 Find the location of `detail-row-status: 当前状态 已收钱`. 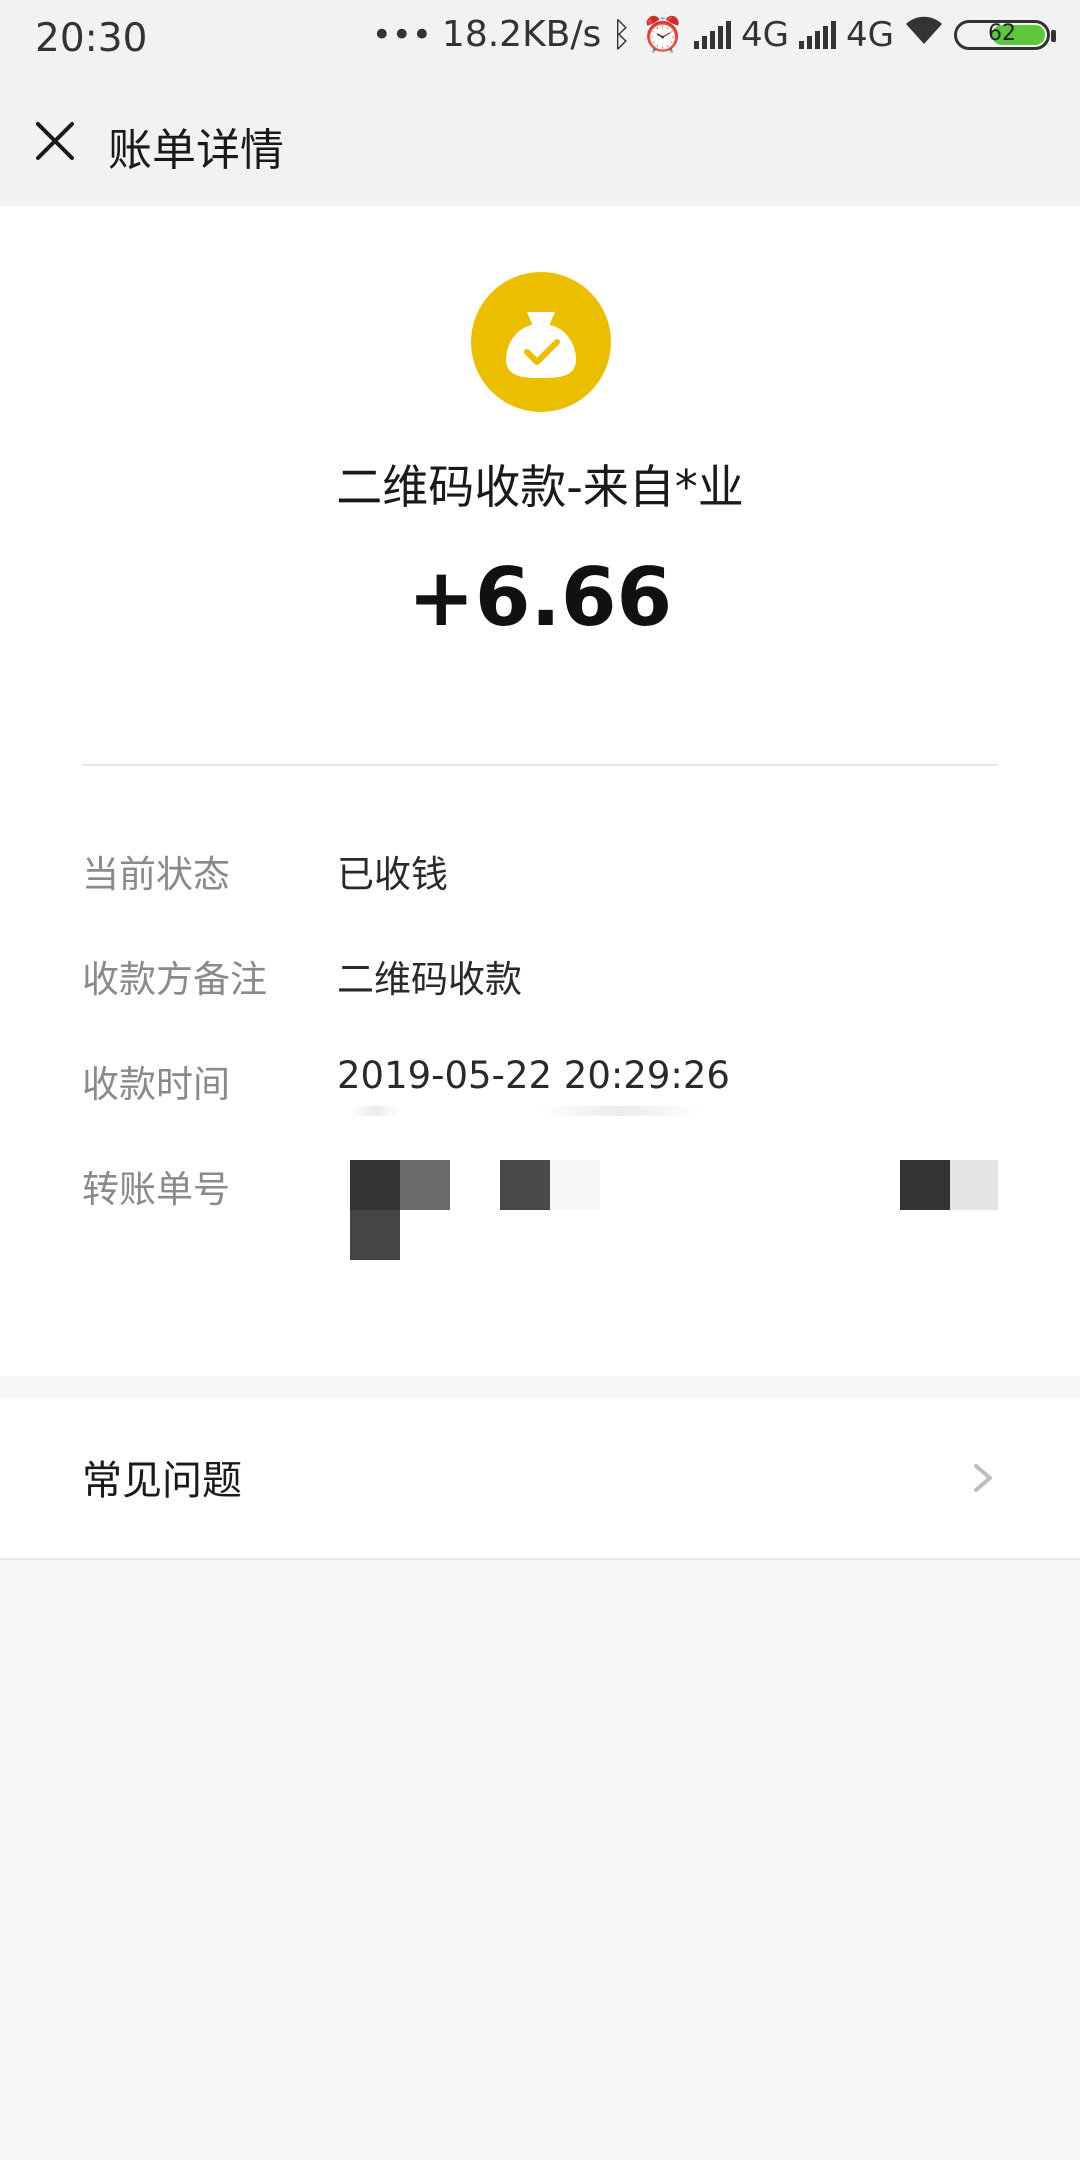

detail-row-status: 当前状态 已收钱 is located at coordinates (540, 874).